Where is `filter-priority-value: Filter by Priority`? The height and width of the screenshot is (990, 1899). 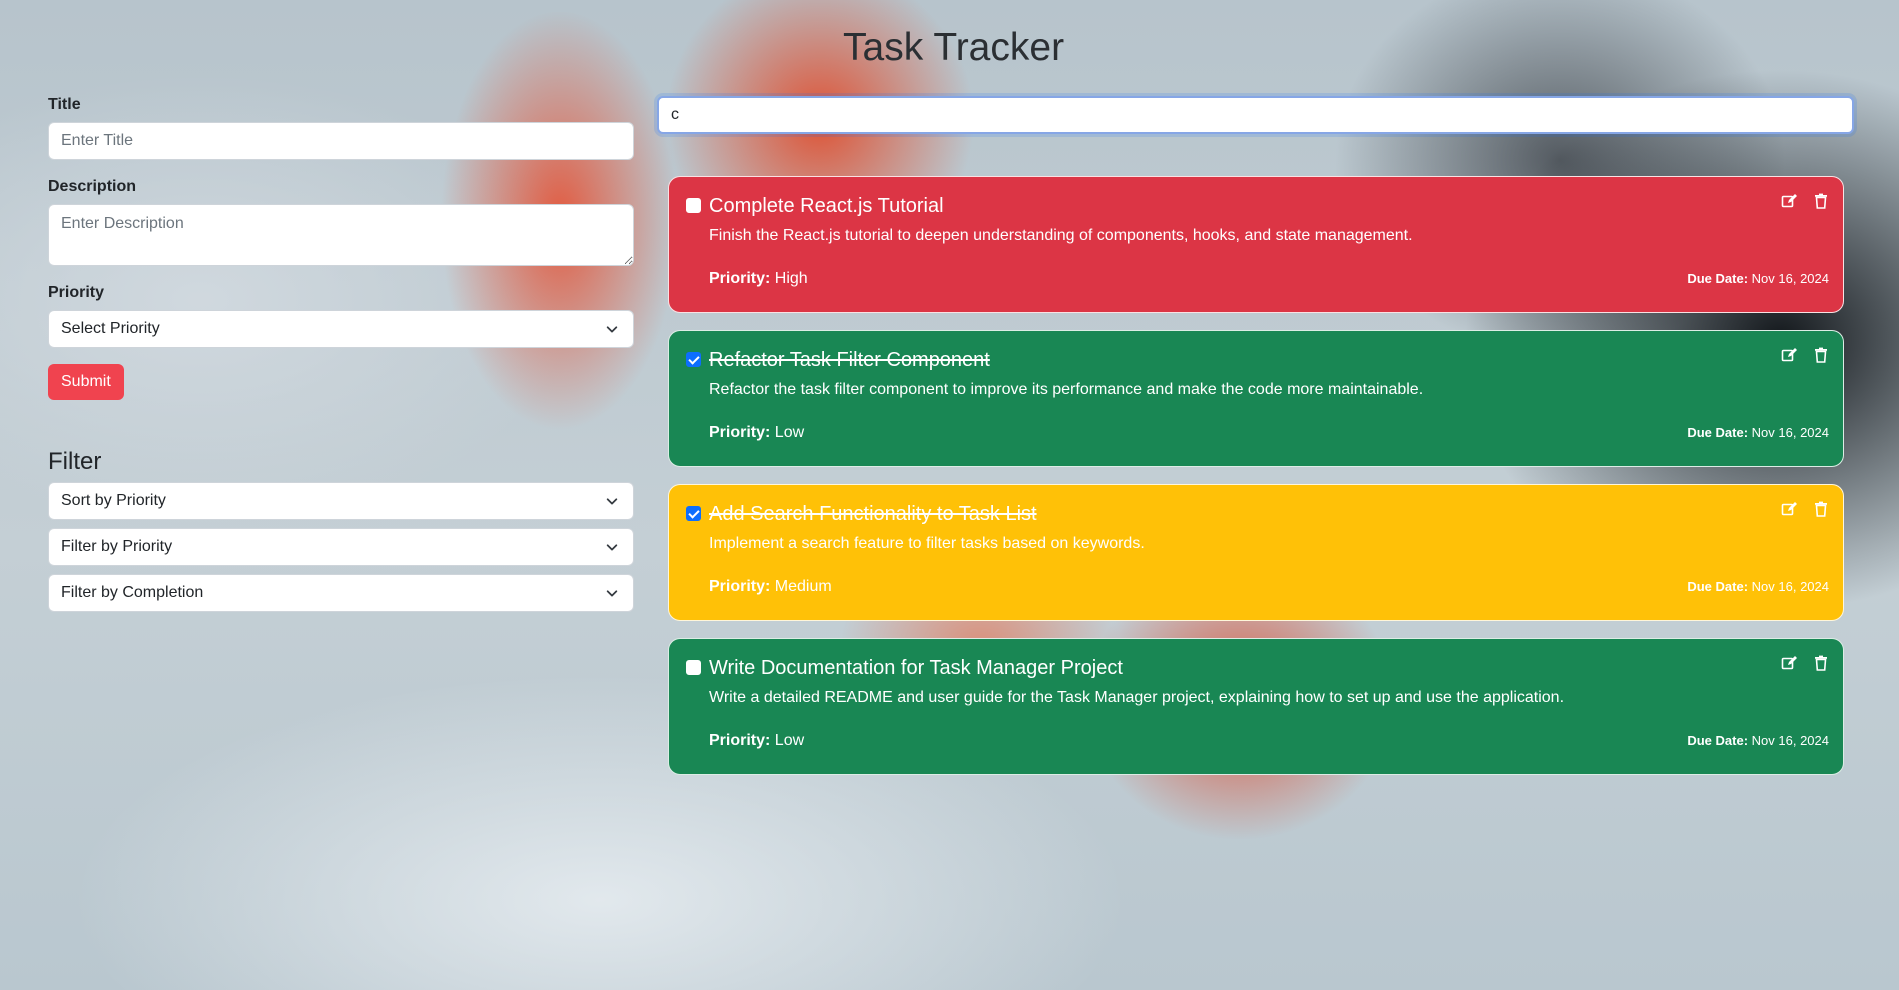
filter-priority-value: Filter by Priority is located at coordinates (117, 546).